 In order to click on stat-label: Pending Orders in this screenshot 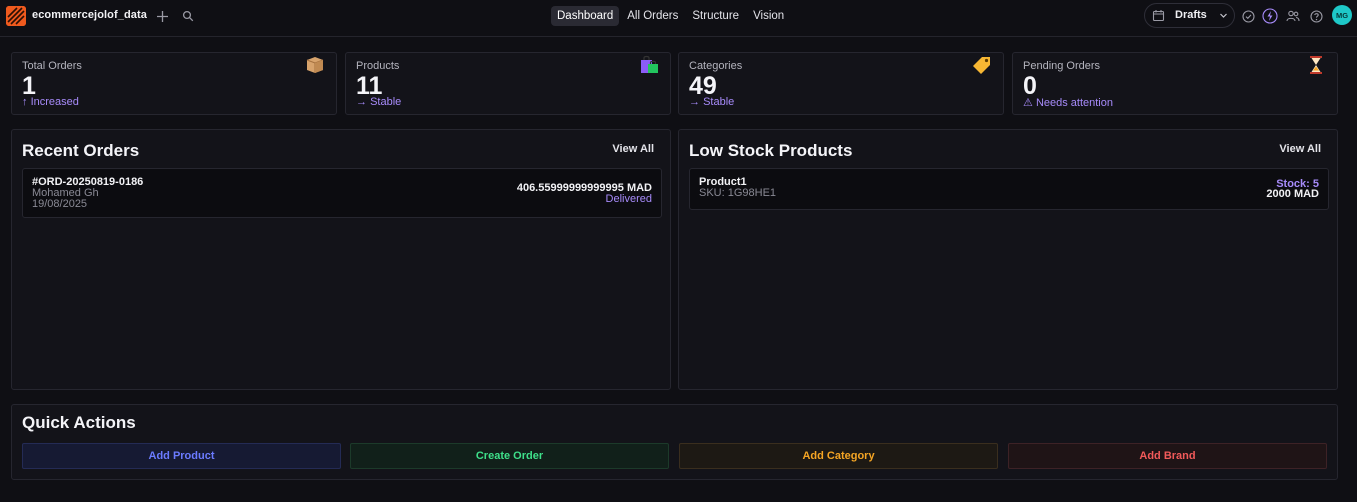, I will do `click(1062, 66)`.